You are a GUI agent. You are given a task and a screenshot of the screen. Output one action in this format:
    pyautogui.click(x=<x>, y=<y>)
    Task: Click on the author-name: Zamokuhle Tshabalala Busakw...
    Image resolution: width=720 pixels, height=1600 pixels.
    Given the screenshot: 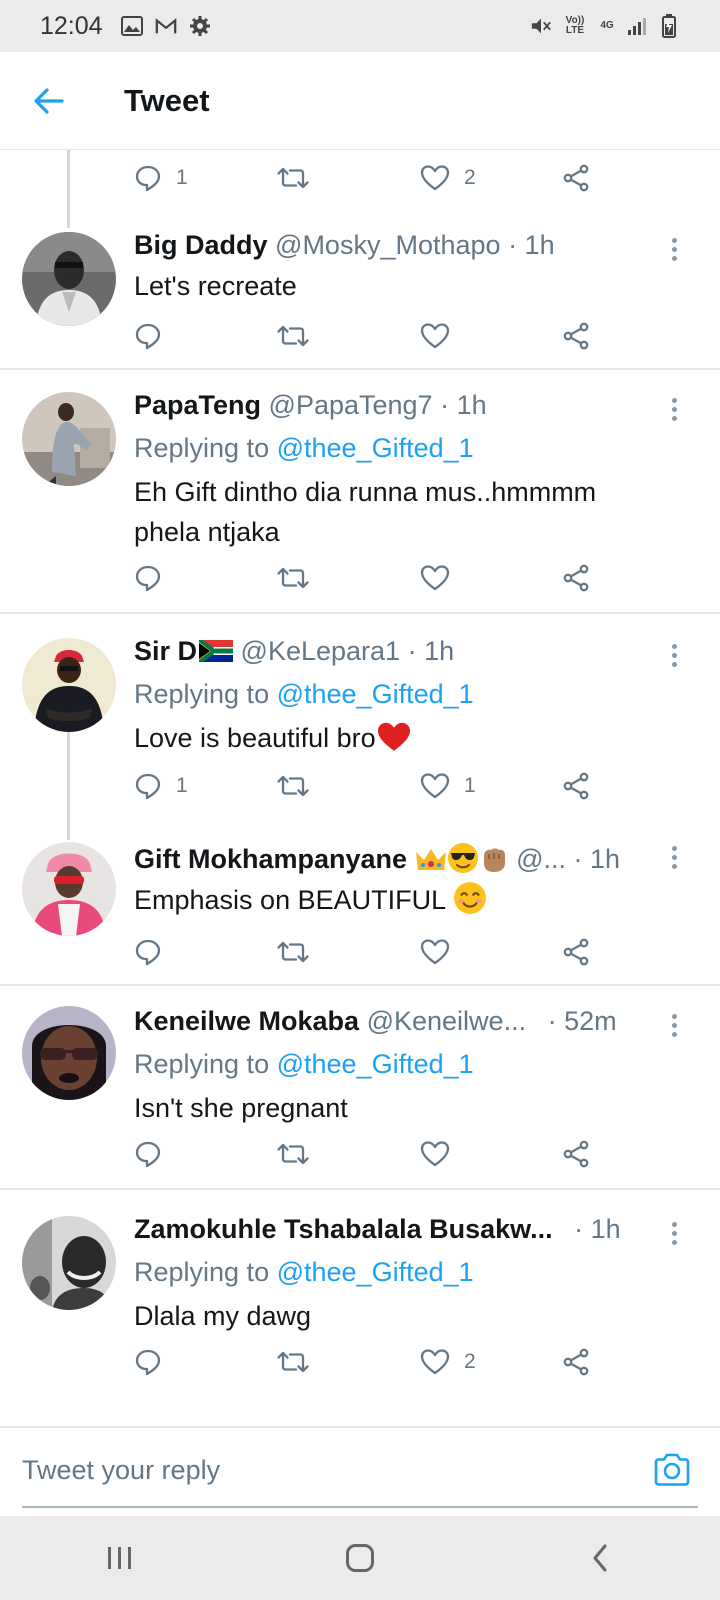 What is the action you would take?
    pyautogui.click(x=343, y=1229)
    